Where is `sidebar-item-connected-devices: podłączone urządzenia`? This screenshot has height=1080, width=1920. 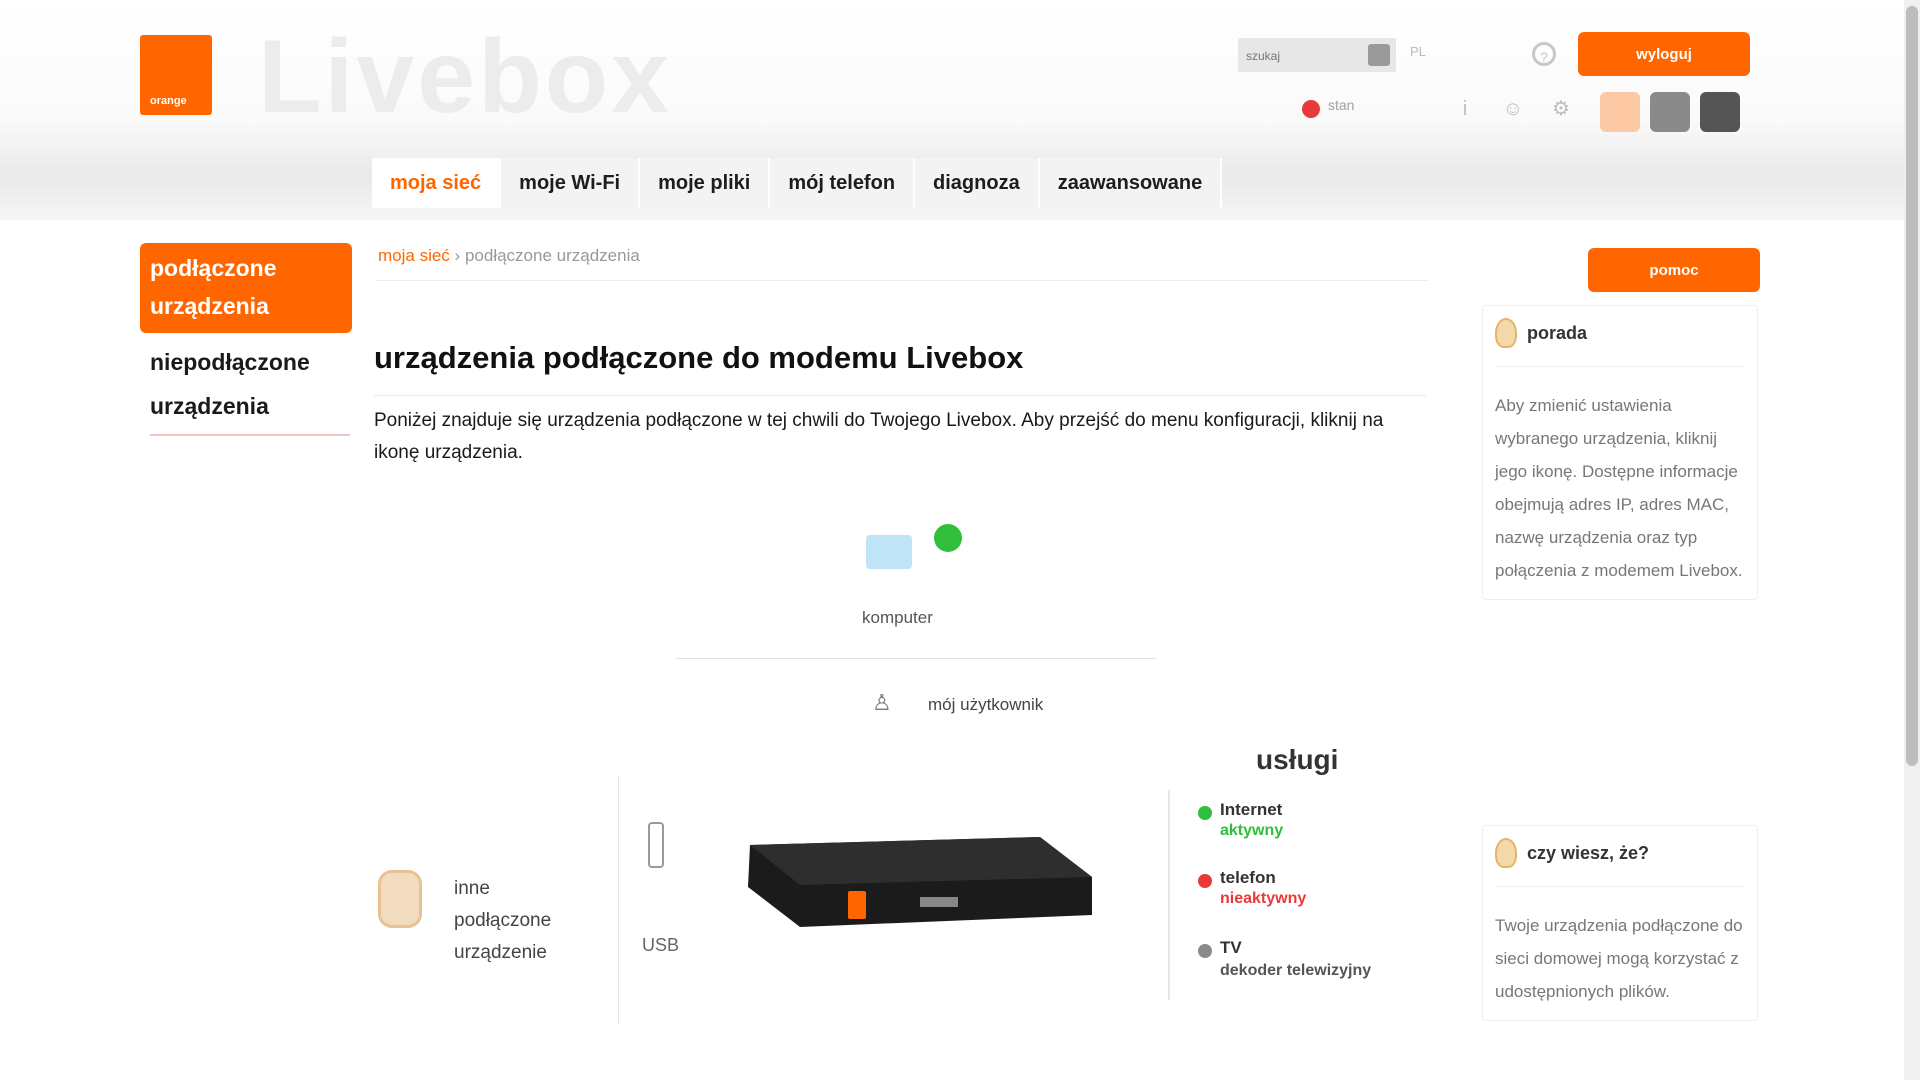
sidebar-item-connected-devices: podłączone urządzenia is located at coordinates (246, 288).